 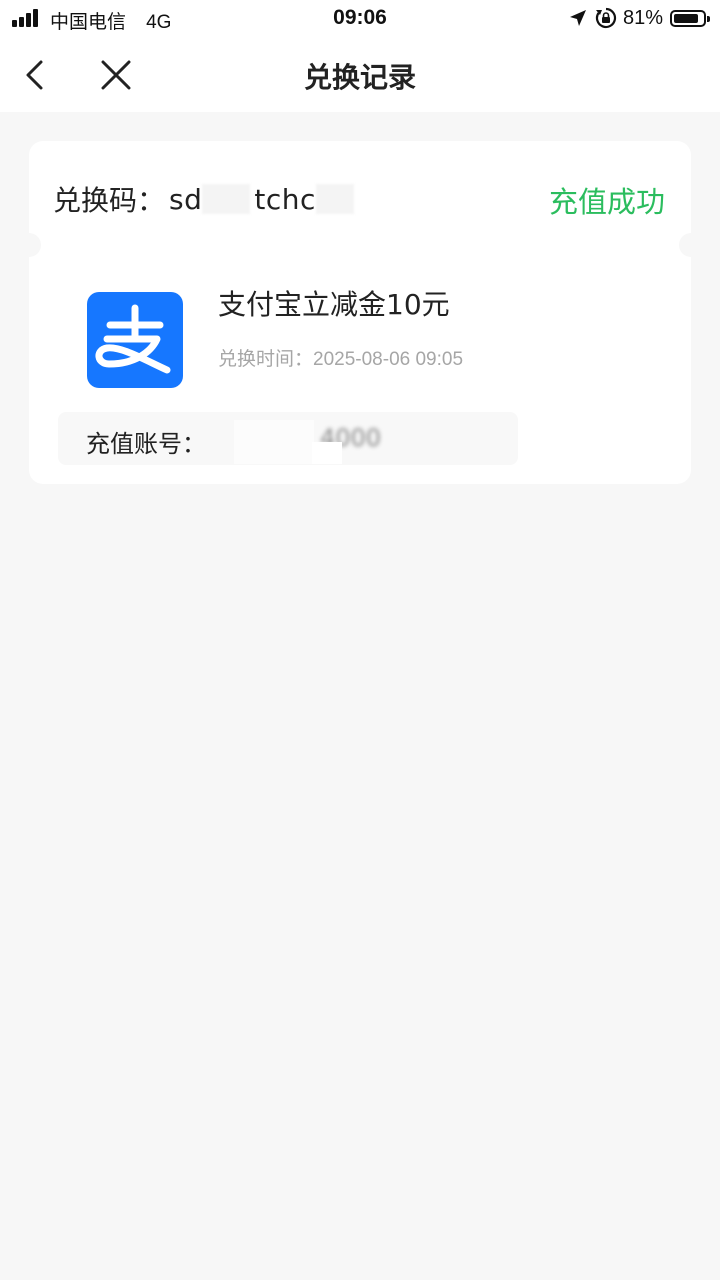 What do you see at coordinates (606, 202) in the screenshot?
I see `status-badge: 充值成功` at bounding box center [606, 202].